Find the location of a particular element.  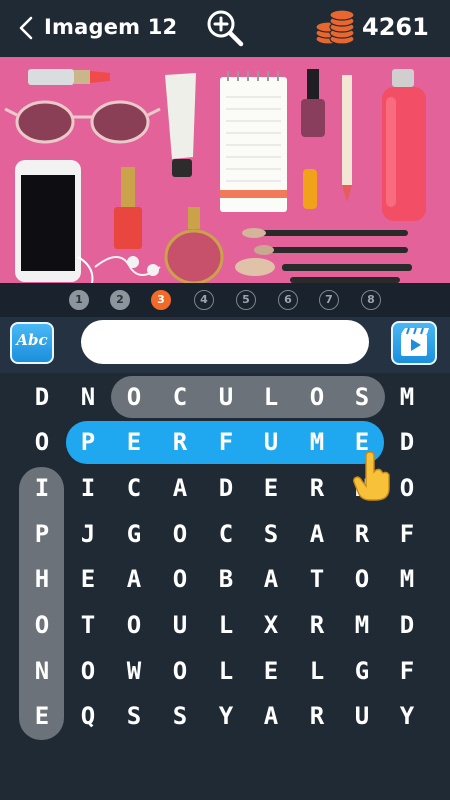

notebook-item is located at coordinates (253, 141).